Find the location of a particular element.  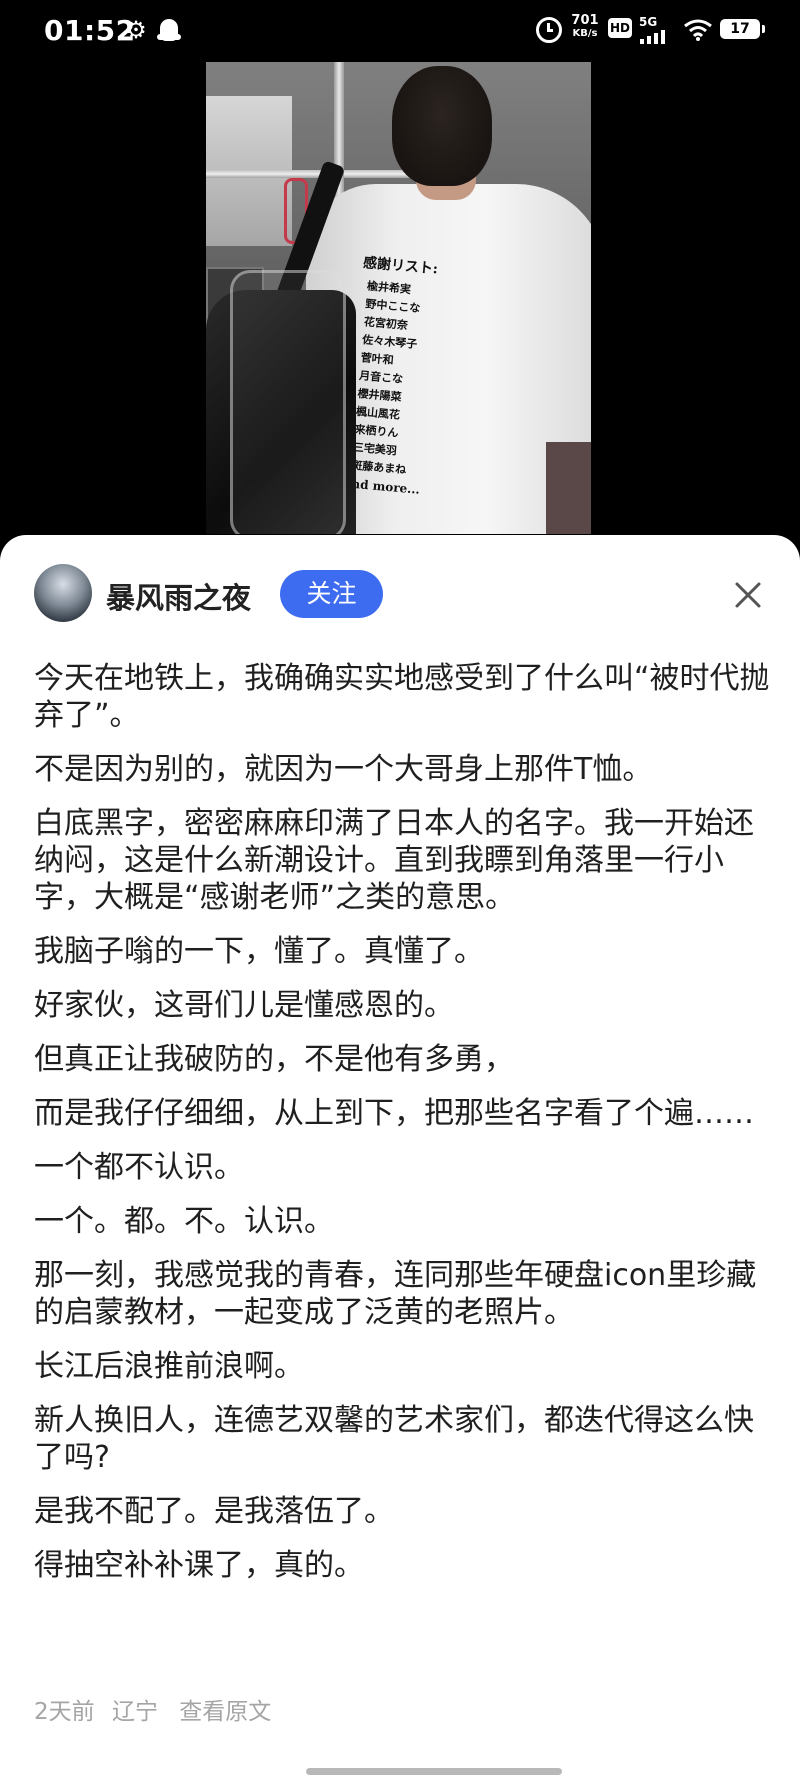

handrail is located at coordinates (311, 174).